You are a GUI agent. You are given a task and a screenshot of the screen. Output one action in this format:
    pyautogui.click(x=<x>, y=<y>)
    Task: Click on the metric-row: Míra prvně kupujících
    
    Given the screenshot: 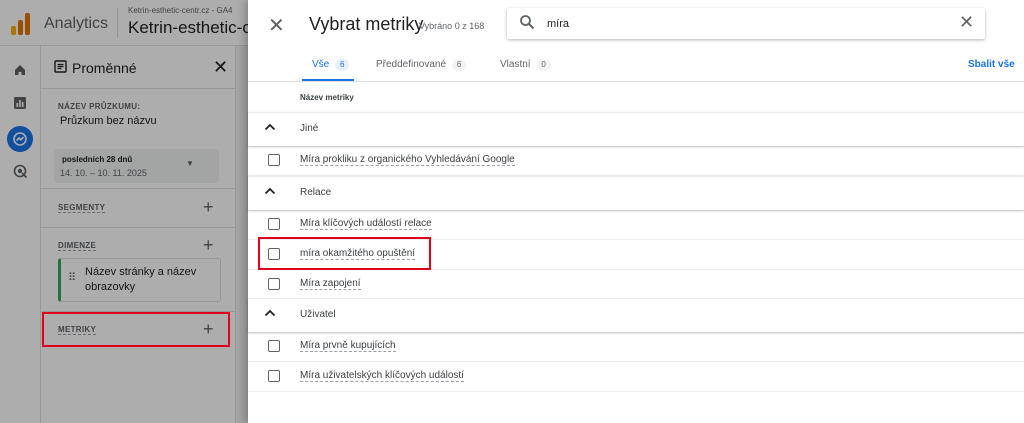 What is the action you would take?
    pyautogui.click(x=636, y=347)
    